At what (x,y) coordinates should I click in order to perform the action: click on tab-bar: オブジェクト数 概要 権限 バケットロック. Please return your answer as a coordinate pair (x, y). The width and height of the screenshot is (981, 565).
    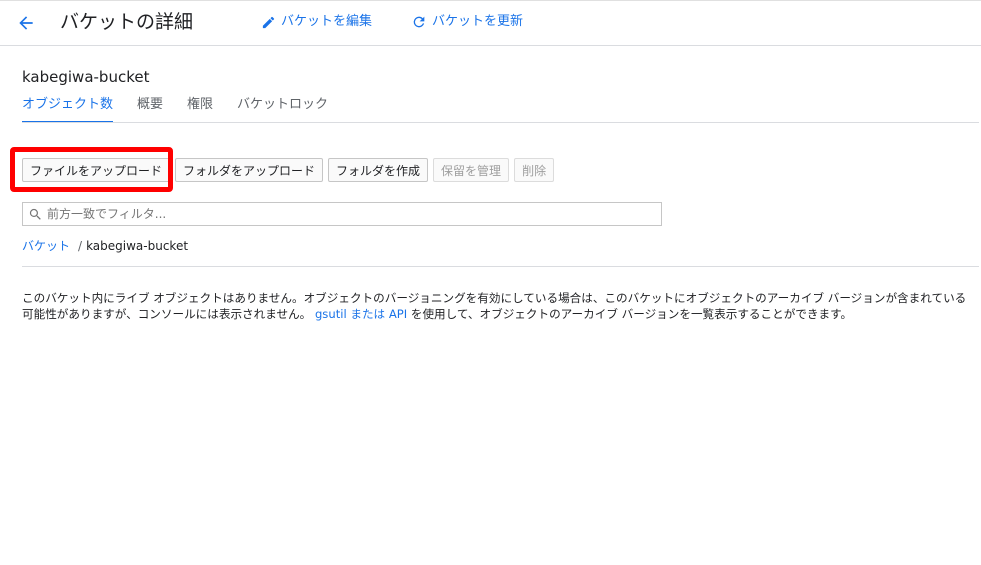
    Looking at the image, I should click on (187, 109).